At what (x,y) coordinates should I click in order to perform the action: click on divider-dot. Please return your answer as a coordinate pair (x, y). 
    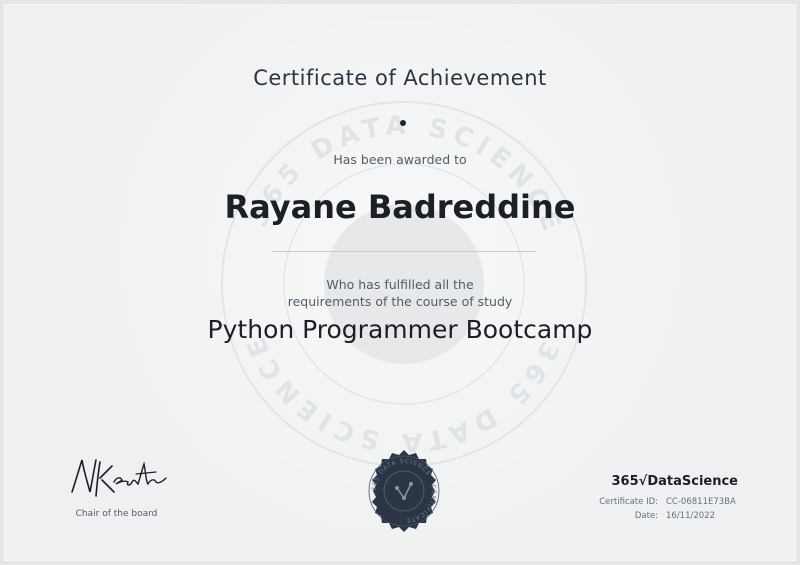
    Looking at the image, I should click on (403, 123).